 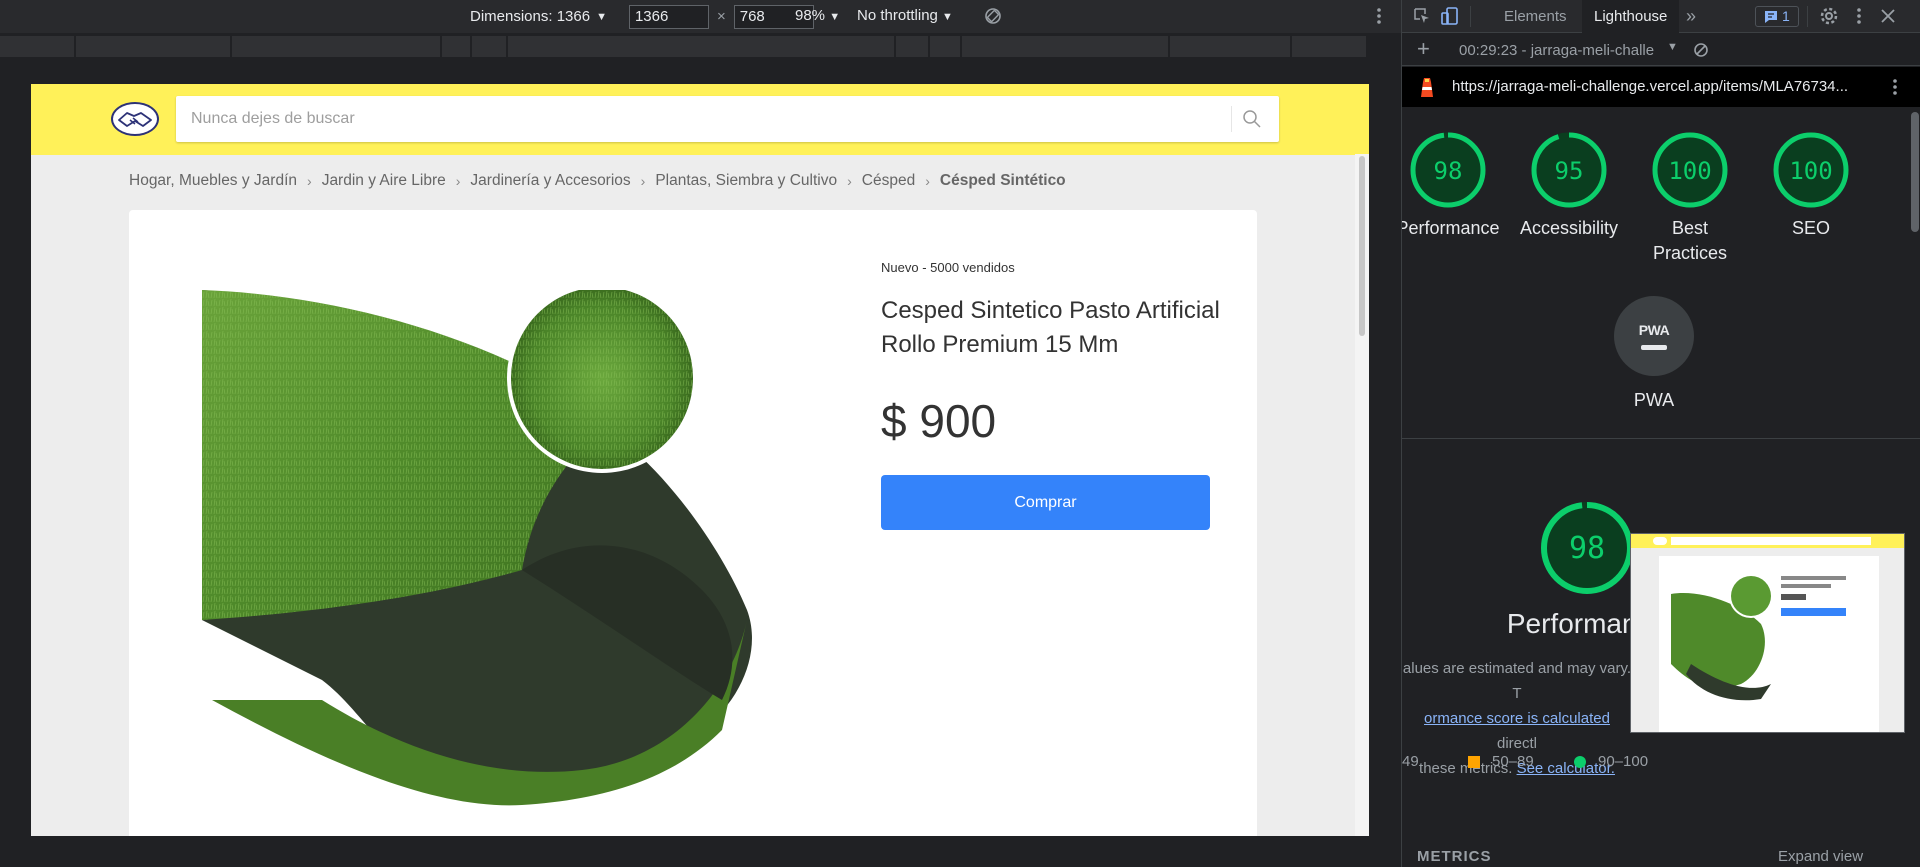 I want to click on close-icon, so click(x=1888, y=16).